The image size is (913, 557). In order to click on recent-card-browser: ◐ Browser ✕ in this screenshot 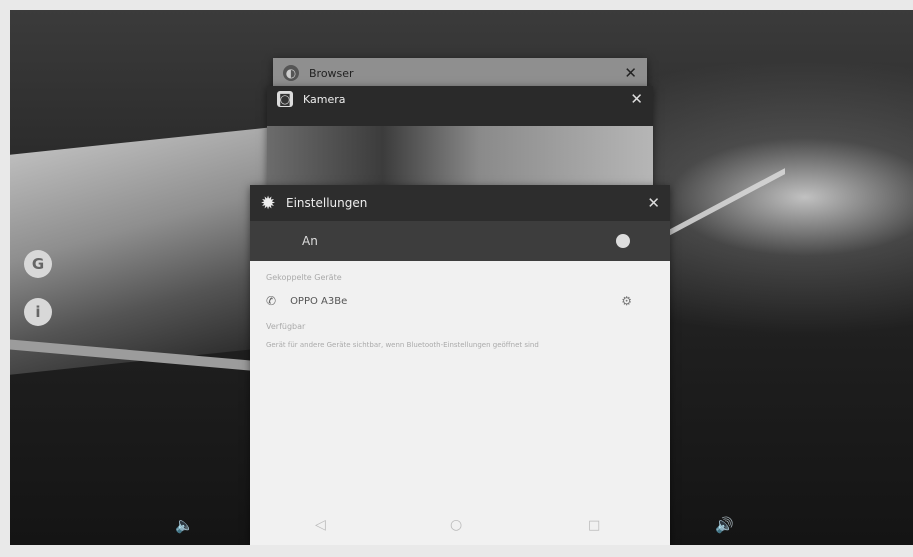, I will do `click(460, 73)`.